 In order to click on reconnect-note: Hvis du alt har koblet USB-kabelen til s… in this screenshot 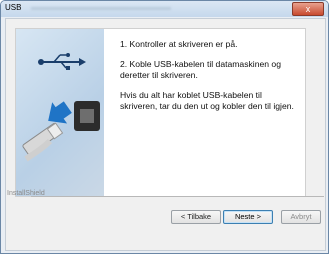, I will do `click(207, 100)`.